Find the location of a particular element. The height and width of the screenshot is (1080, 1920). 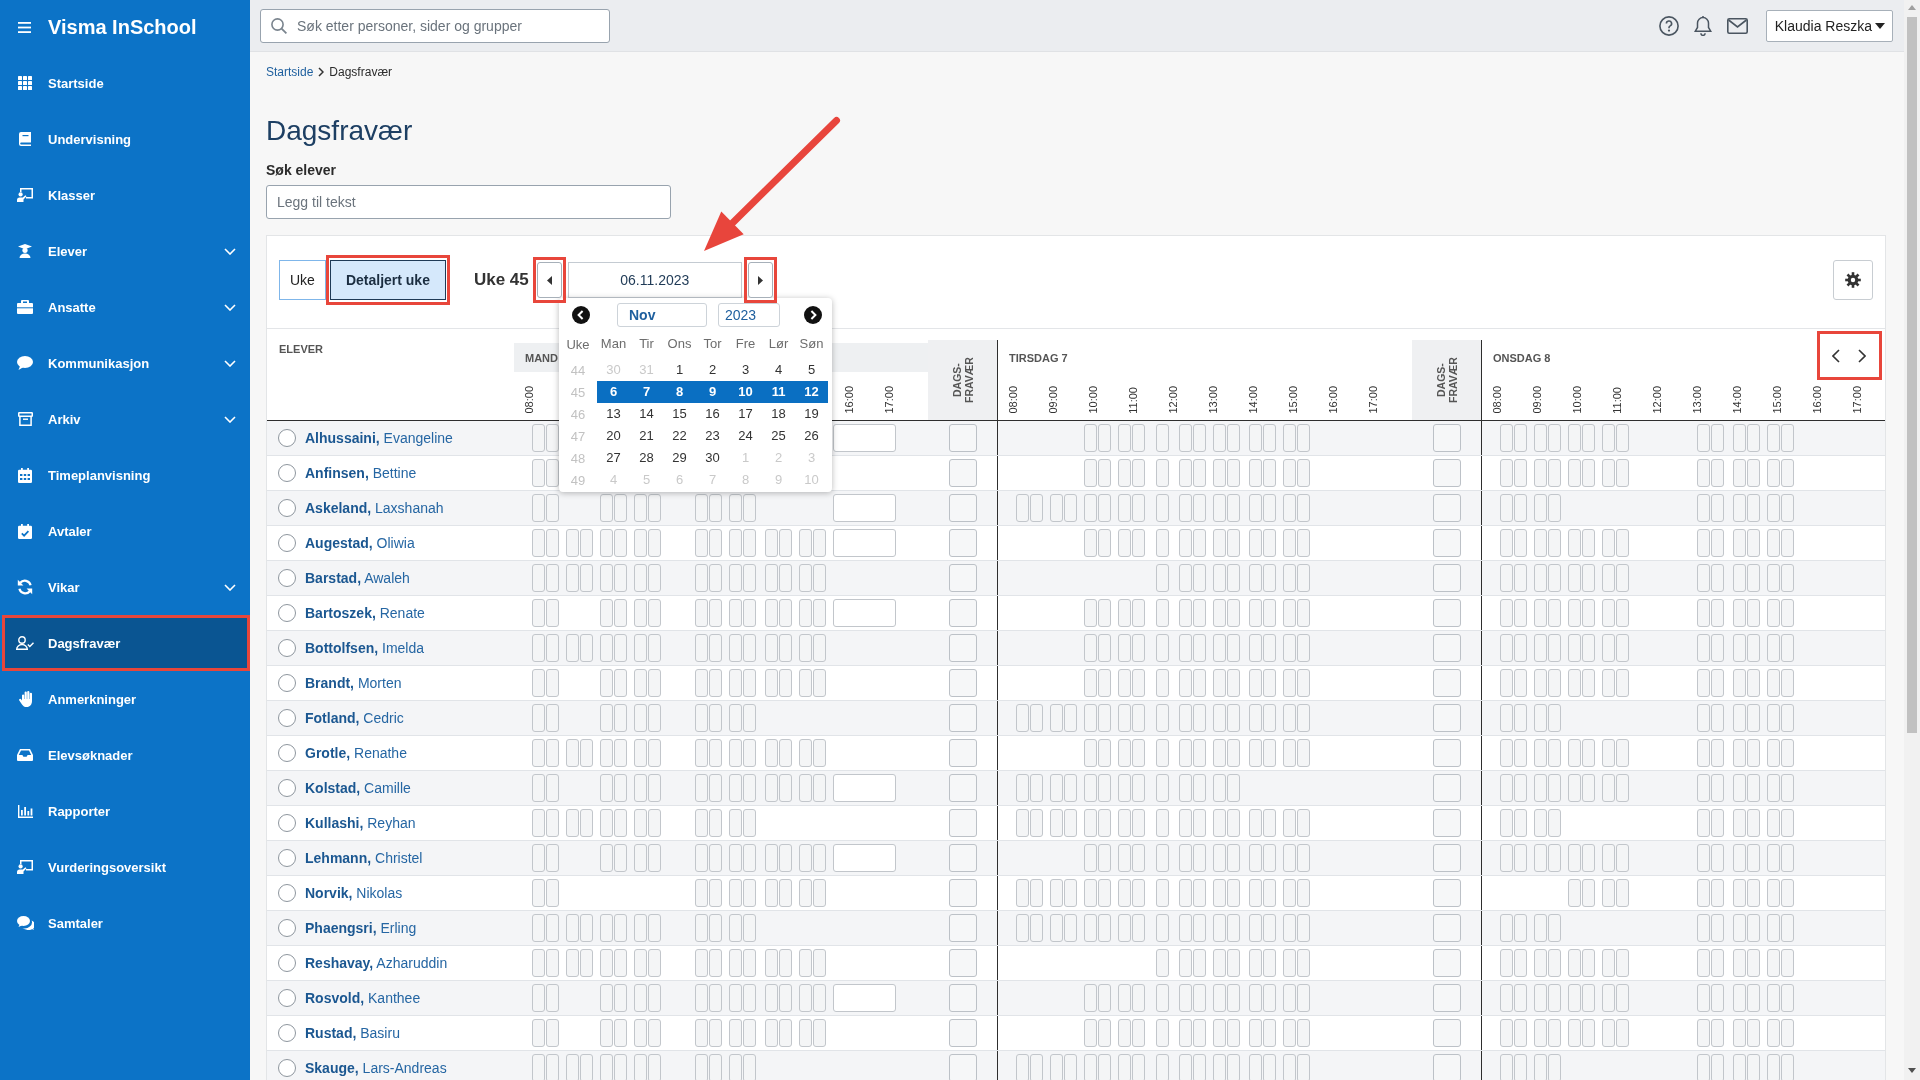

calendar-day: 4 is located at coordinates (778, 370).